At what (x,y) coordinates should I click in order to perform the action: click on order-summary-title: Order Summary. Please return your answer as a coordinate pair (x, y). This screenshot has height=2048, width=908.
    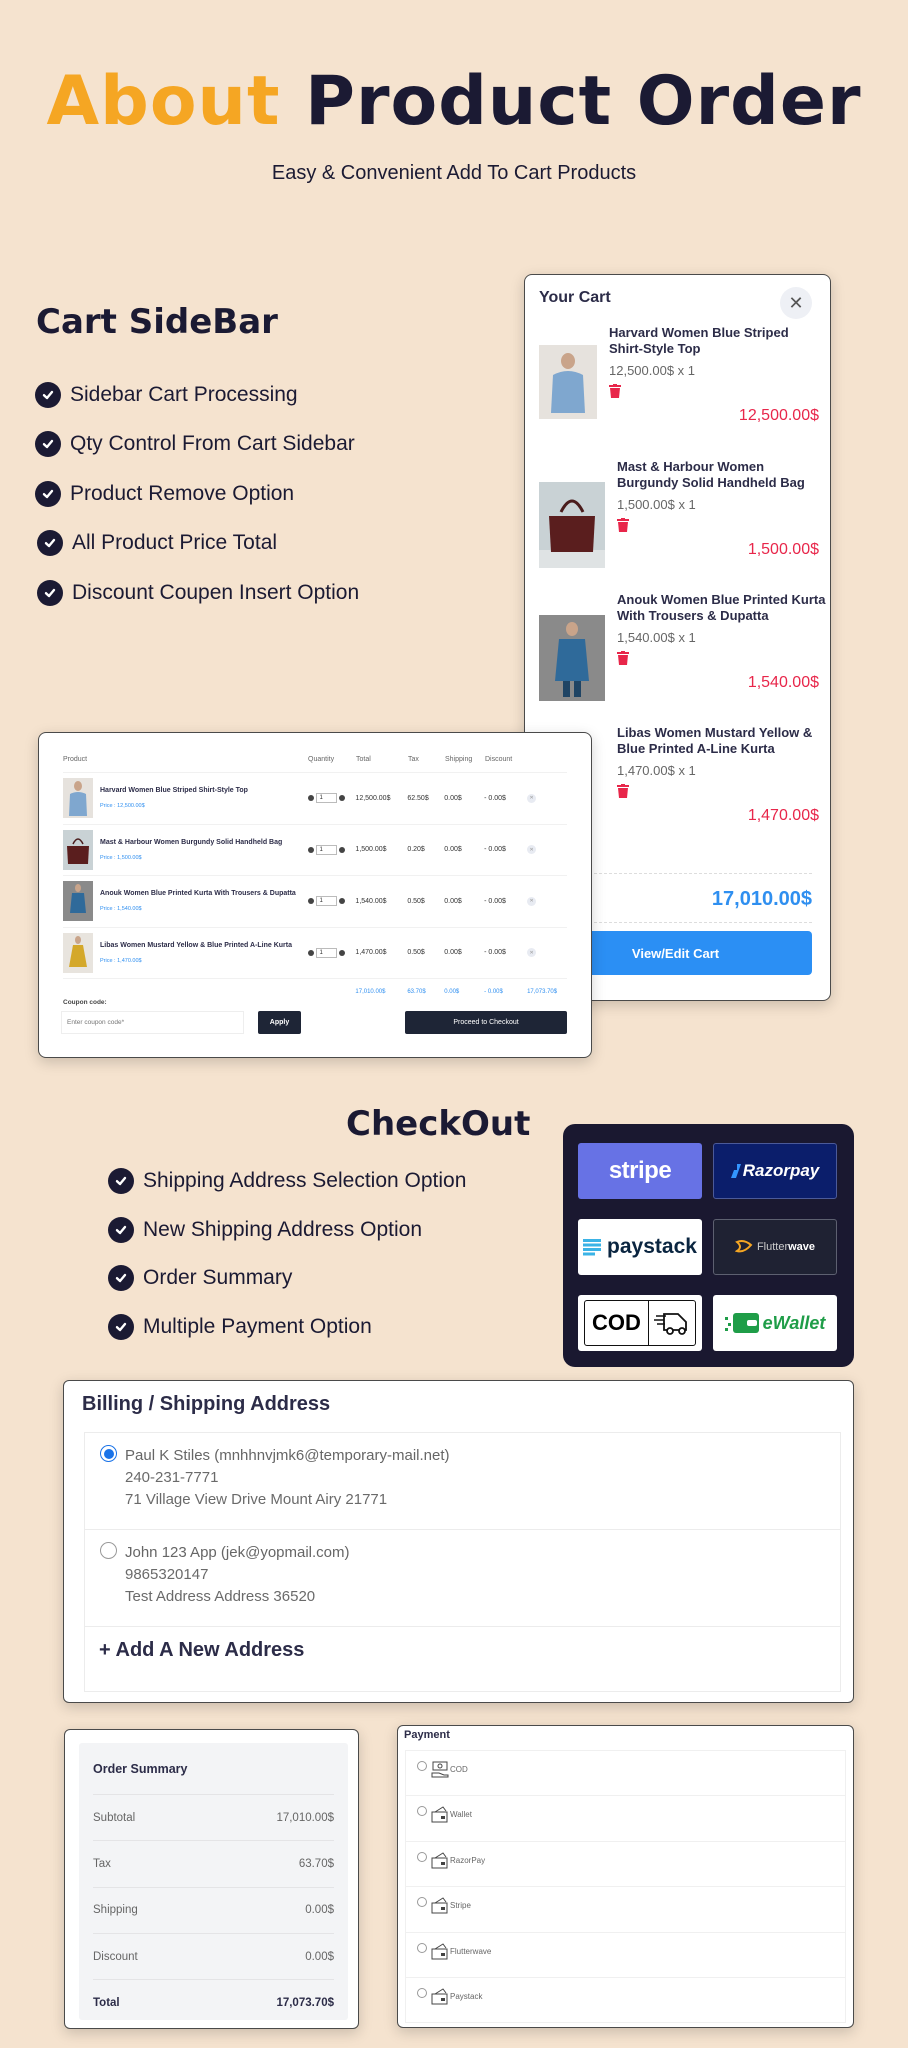
    Looking at the image, I should click on (213, 1769).